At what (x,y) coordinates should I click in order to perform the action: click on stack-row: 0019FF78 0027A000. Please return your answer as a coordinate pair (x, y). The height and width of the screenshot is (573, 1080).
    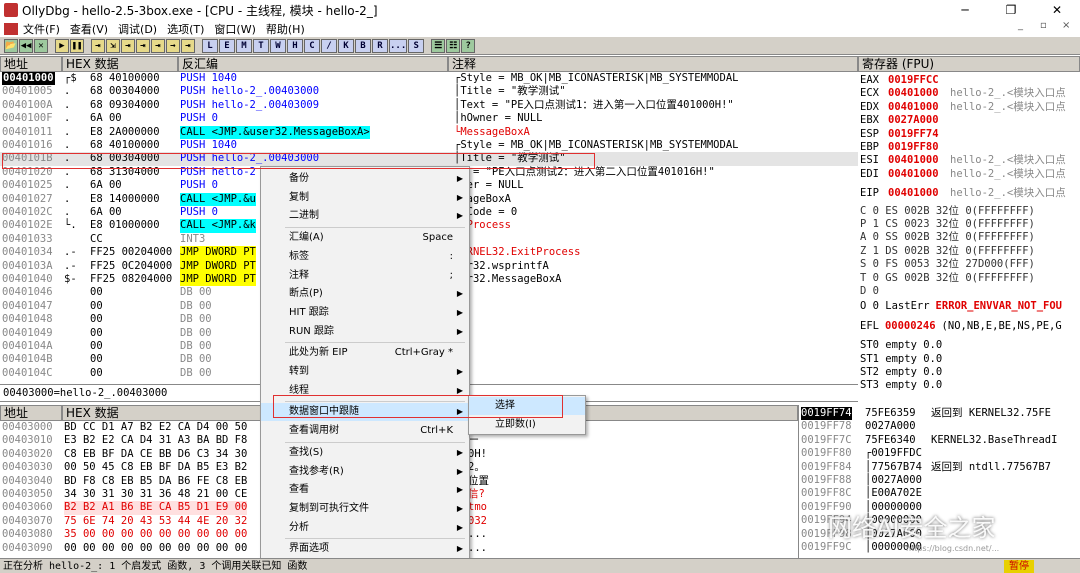
    Looking at the image, I should click on (939, 426).